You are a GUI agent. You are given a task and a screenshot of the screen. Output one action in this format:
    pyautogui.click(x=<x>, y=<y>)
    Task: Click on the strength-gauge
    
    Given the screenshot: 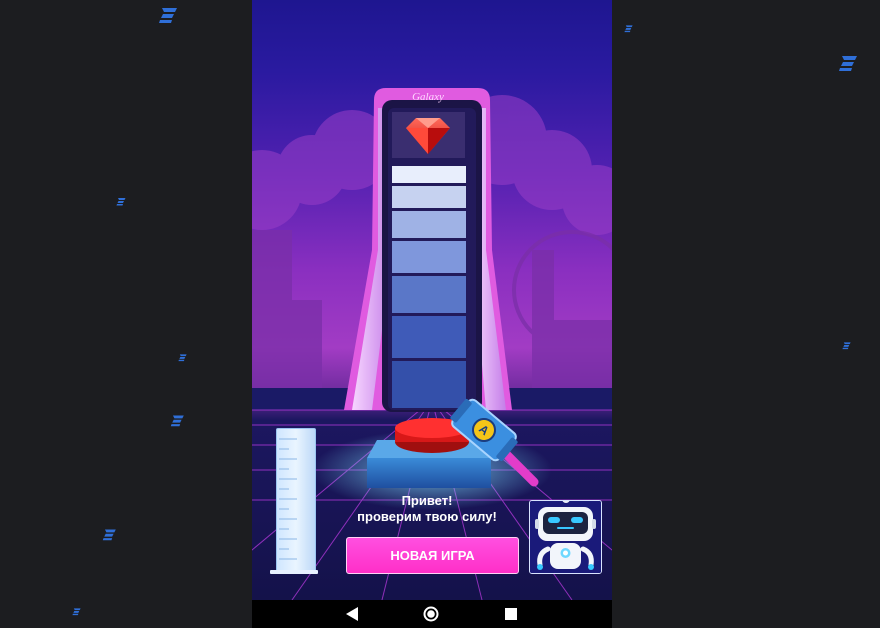 What is the action you would take?
    pyautogui.click(x=296, y=500)
    